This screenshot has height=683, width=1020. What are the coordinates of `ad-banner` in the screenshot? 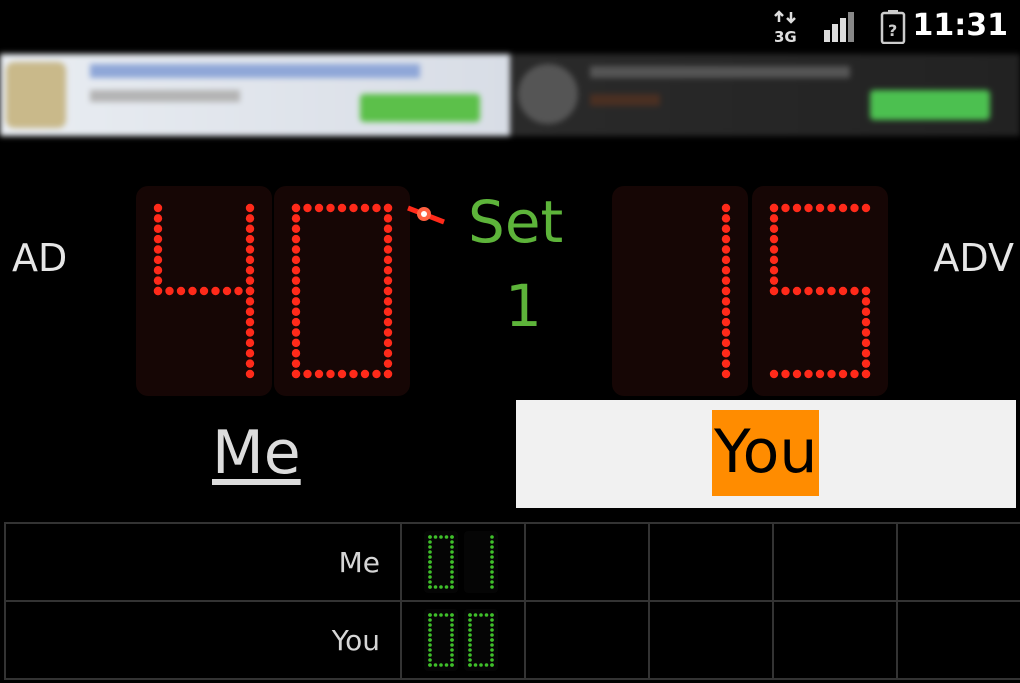 It's located at (510, 95).